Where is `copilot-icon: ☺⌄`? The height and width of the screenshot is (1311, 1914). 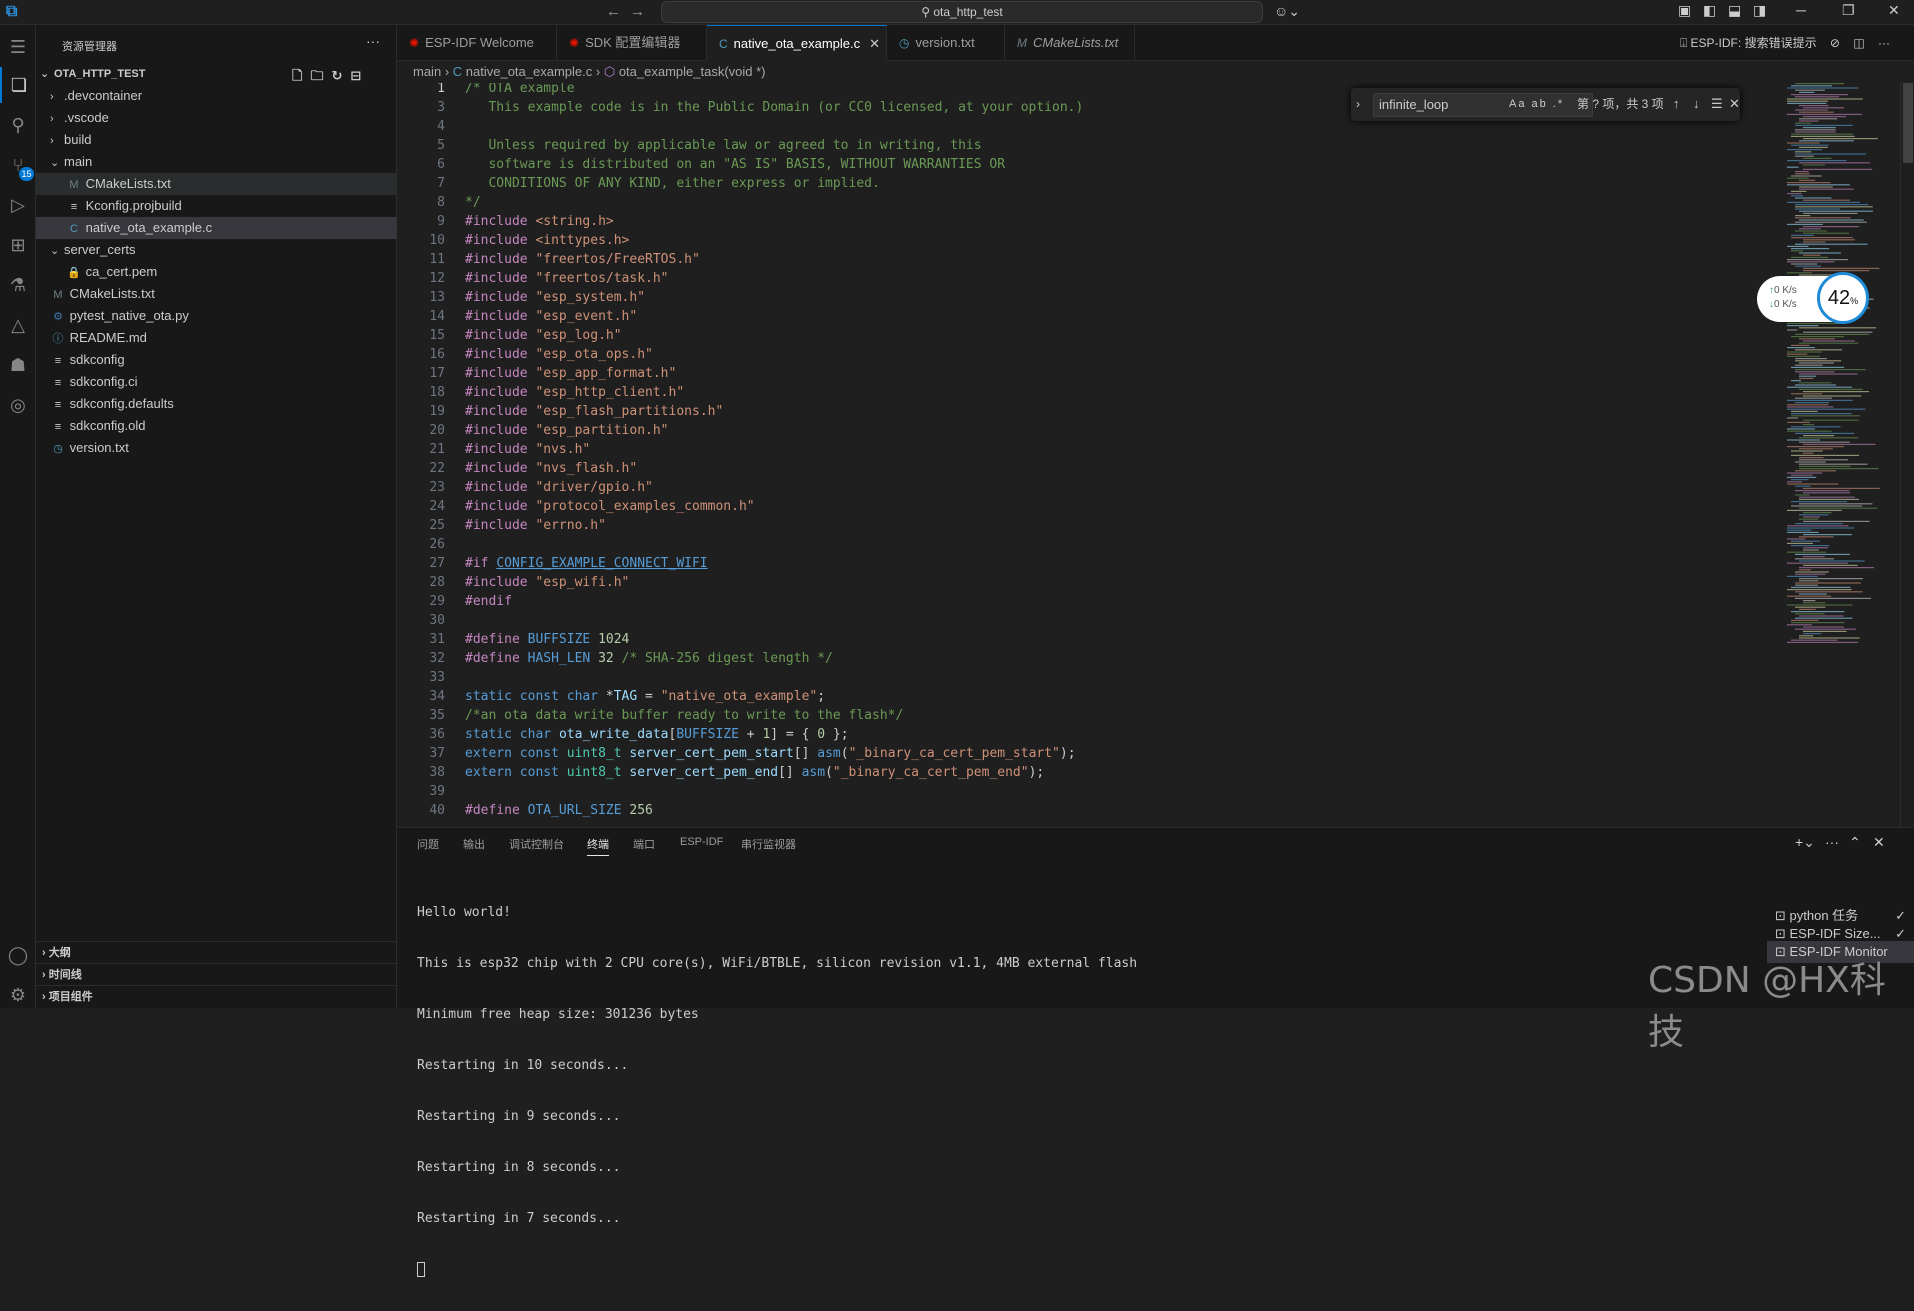
copilot-icon: ☺⌄ is located at coordinates (1287, 11).